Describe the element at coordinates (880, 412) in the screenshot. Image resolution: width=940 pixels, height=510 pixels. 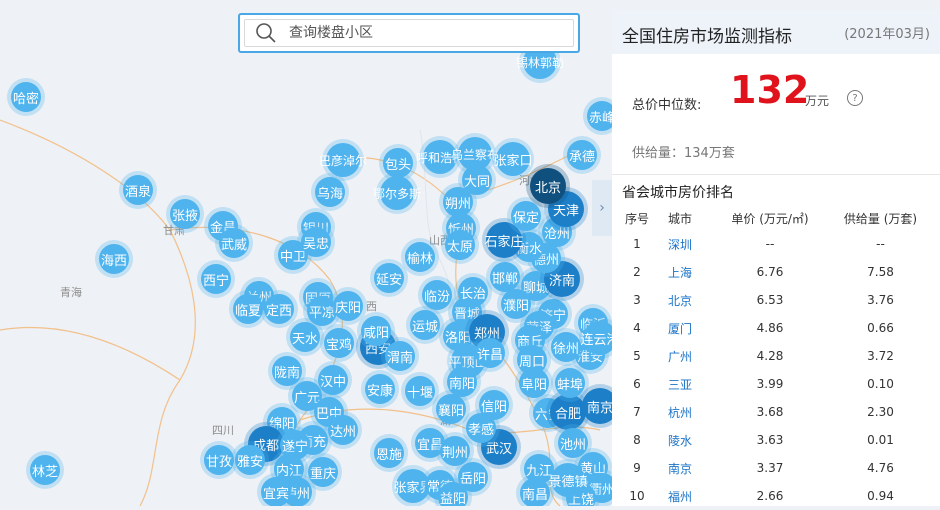
I see `row-supply: 2.30` at that location.